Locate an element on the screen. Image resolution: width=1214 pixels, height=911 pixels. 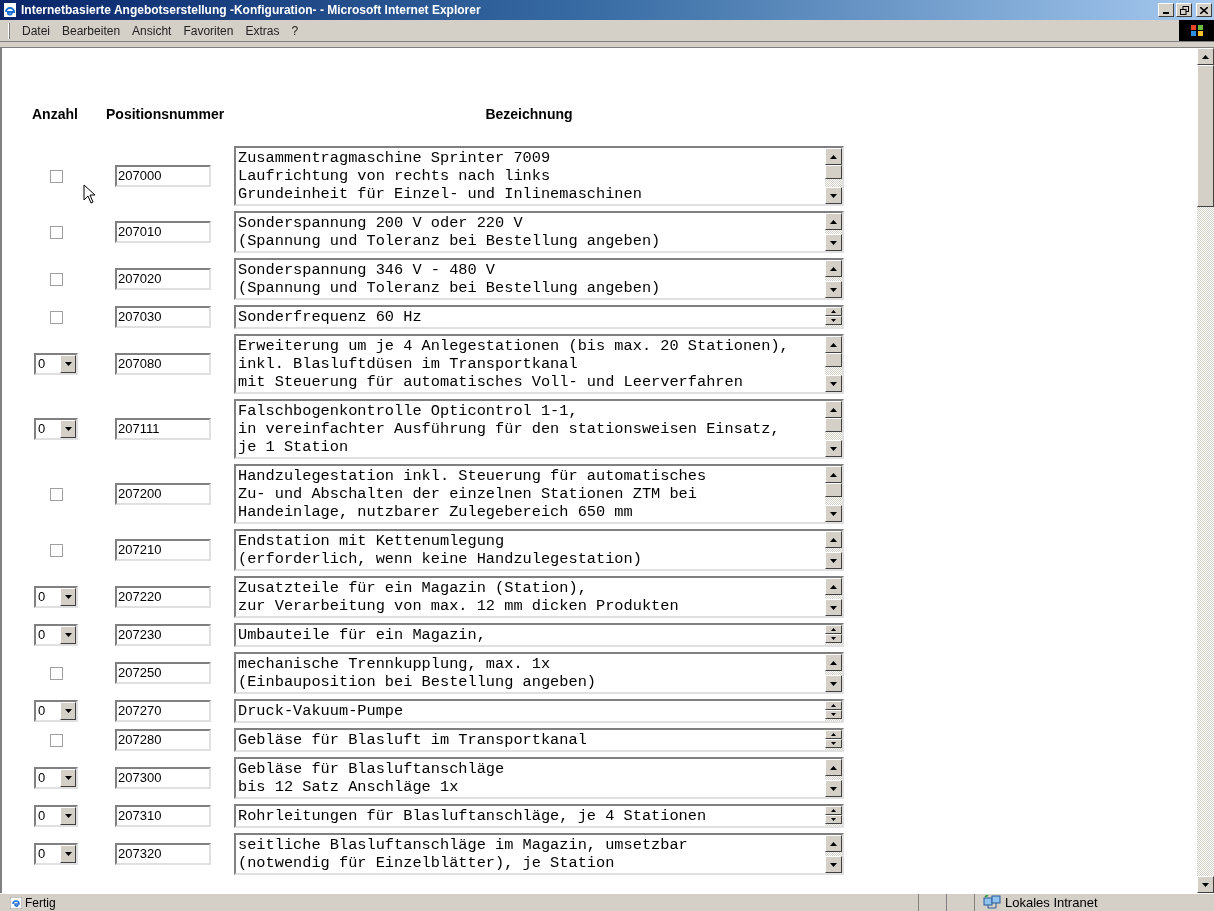
description-field: Endstation mit Kettenumlegung (erforderlich, wenn keine Handzulegestation) is located at coordinates (539, 550).